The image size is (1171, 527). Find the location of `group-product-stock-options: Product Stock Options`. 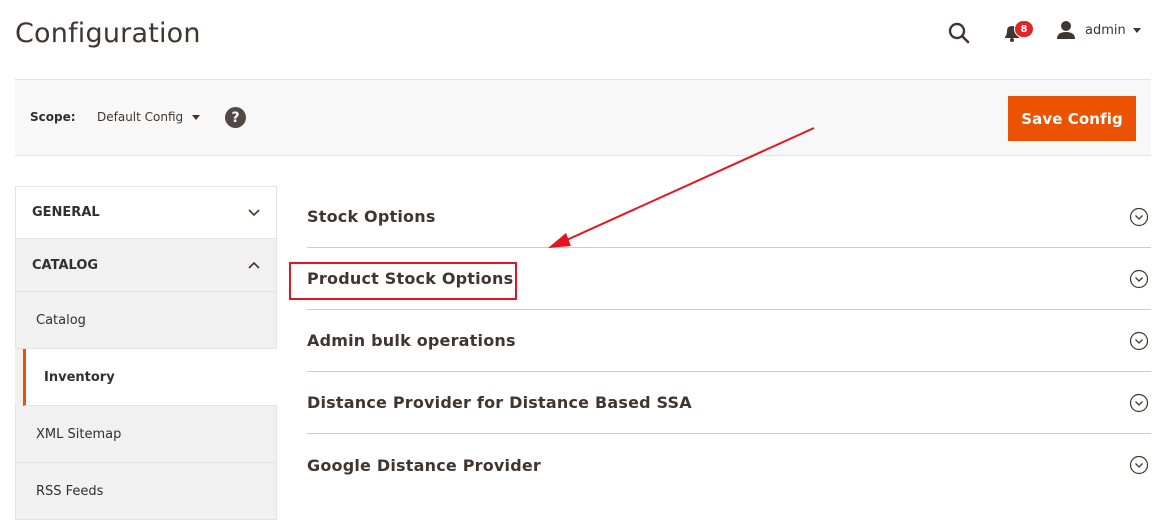

group-product-stock-options: Product Stock Options is located at coordinates (729, 279).